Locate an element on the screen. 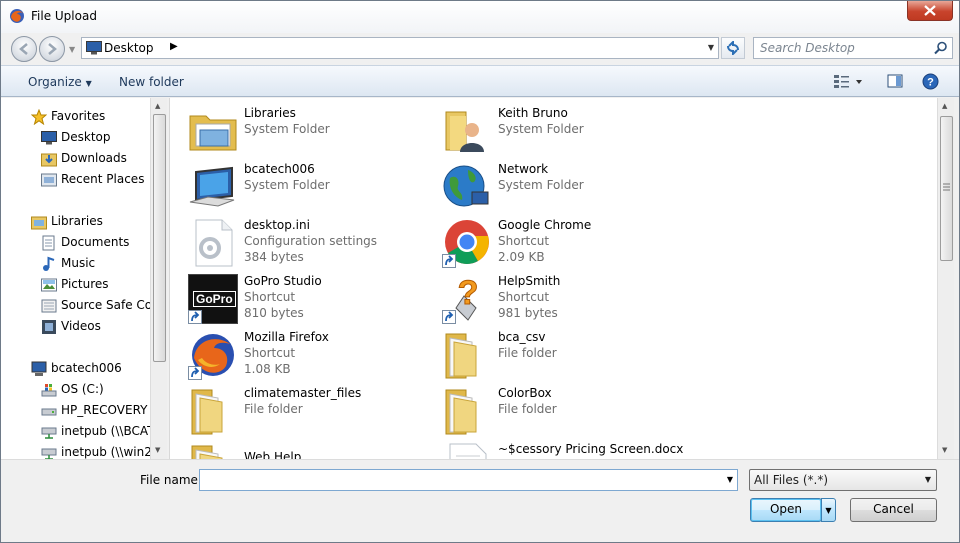 This screenshot has height=543, width=960. videos-icon is located at coordinates (49, 327).